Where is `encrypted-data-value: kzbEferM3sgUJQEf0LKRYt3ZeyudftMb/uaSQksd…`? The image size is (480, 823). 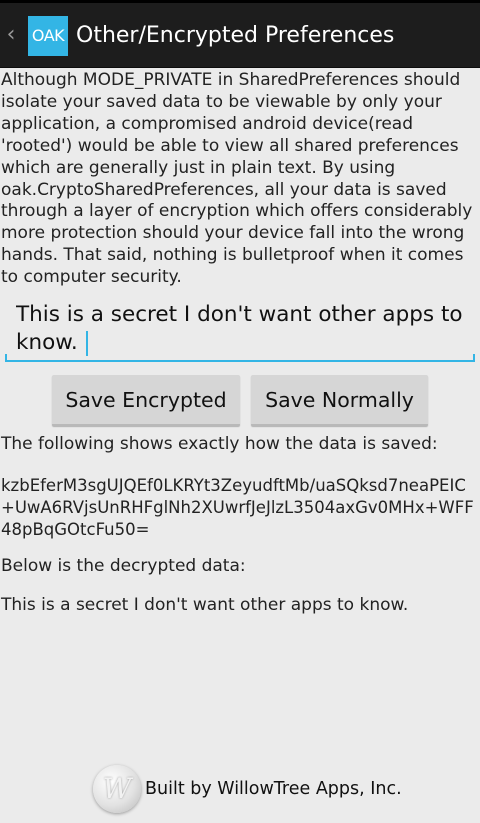
encrypted-data-value: kzbEferM3sgUJQEf0LKRYt3ZeyudftMb/uaSQksd… is located at coordinates (237, 507).